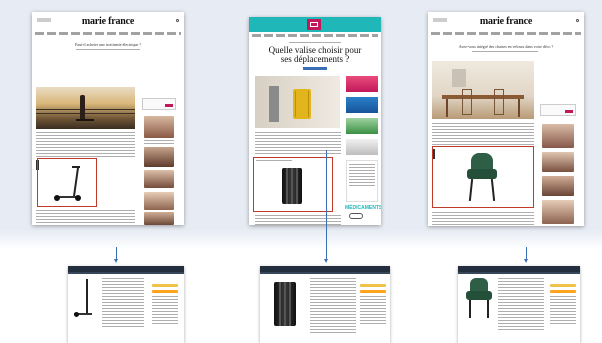 The height and width of the screenshot is (343, 602). Describe the element at coordinates (362, 181) in the screenshot. I see `sidebar-widget` at that location.